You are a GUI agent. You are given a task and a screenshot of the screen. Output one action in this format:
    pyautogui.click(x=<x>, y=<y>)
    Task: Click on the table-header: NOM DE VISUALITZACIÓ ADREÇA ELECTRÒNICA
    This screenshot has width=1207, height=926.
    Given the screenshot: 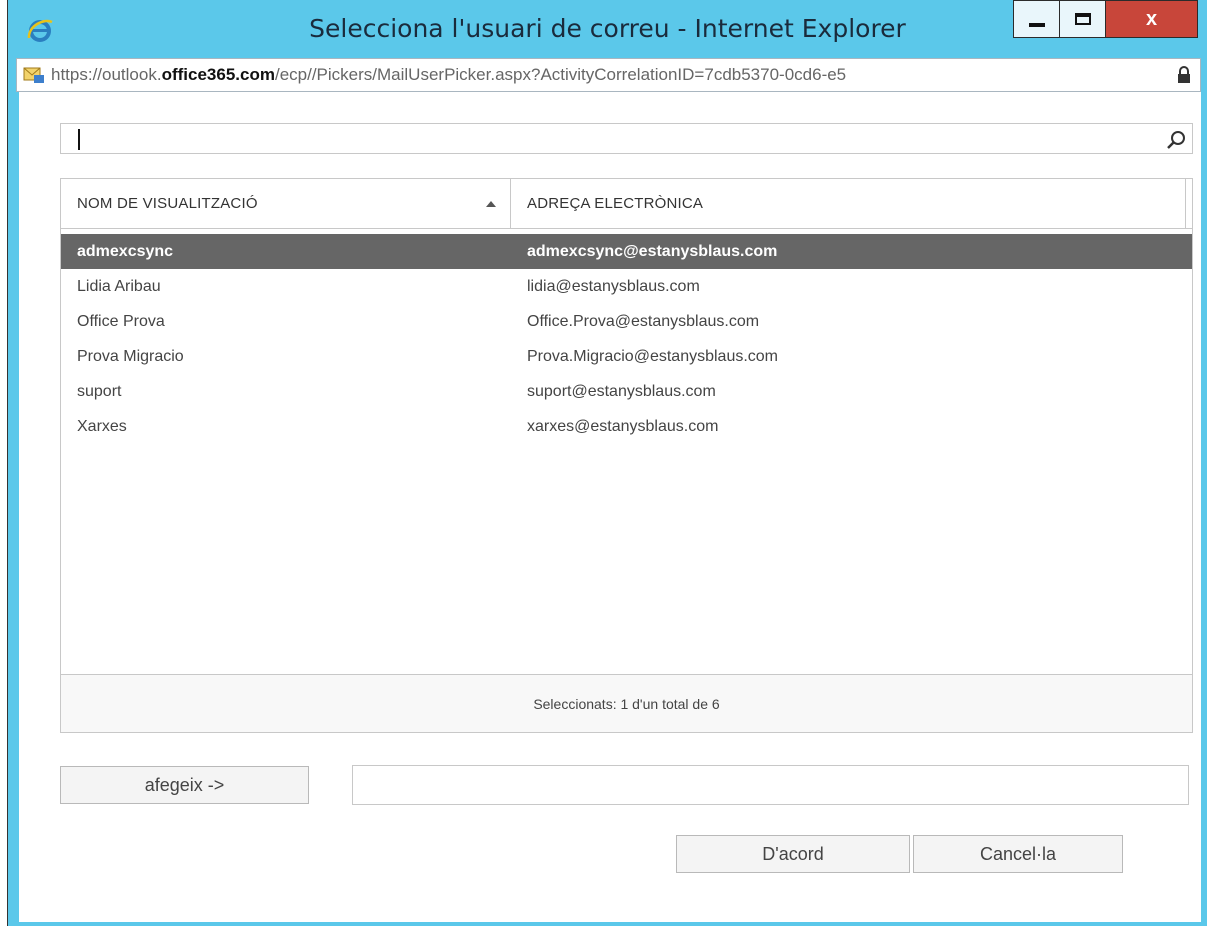 What is the action you would take?
    pyautogui.click(x=626, y=204)
    